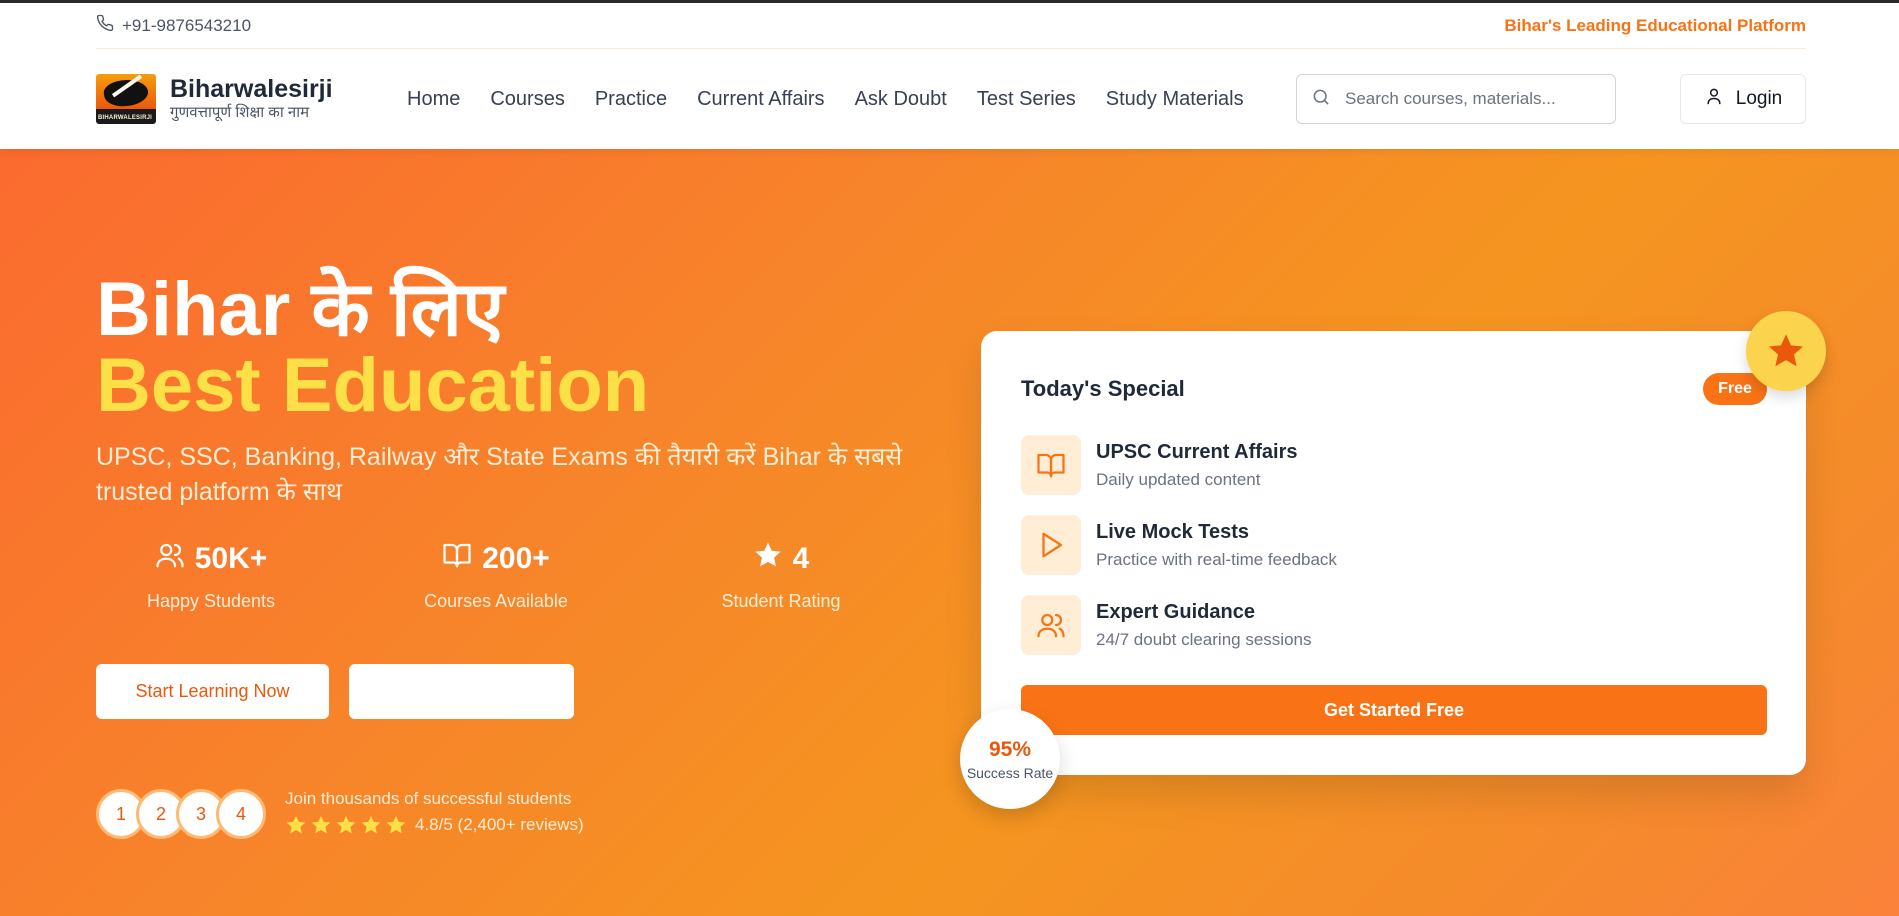 The height and width of the screenshot is (916, 1899). What do you see at coordinates (516, 558) in the screenshot?
I see `stat-value: 200+` at bounding box center [516, 558].